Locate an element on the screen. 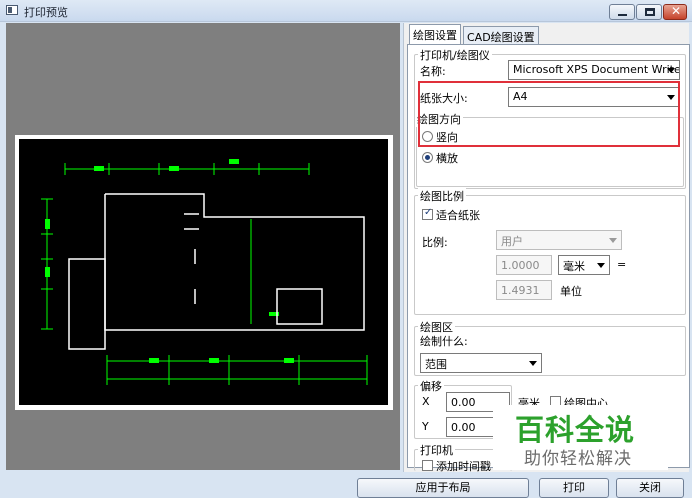 The image size is (692, 498). scale-value1-input: 1.0000 is located at coordinates (524, 265).